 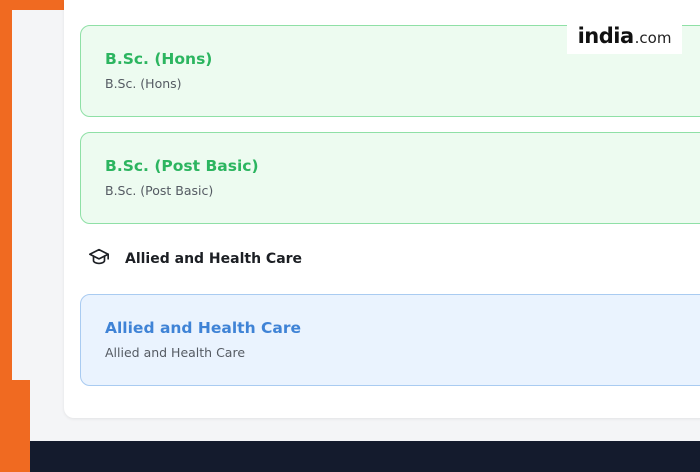 I want to click on section-heading-allied-health: Allied and Health Care, so click(x=195, y=259).